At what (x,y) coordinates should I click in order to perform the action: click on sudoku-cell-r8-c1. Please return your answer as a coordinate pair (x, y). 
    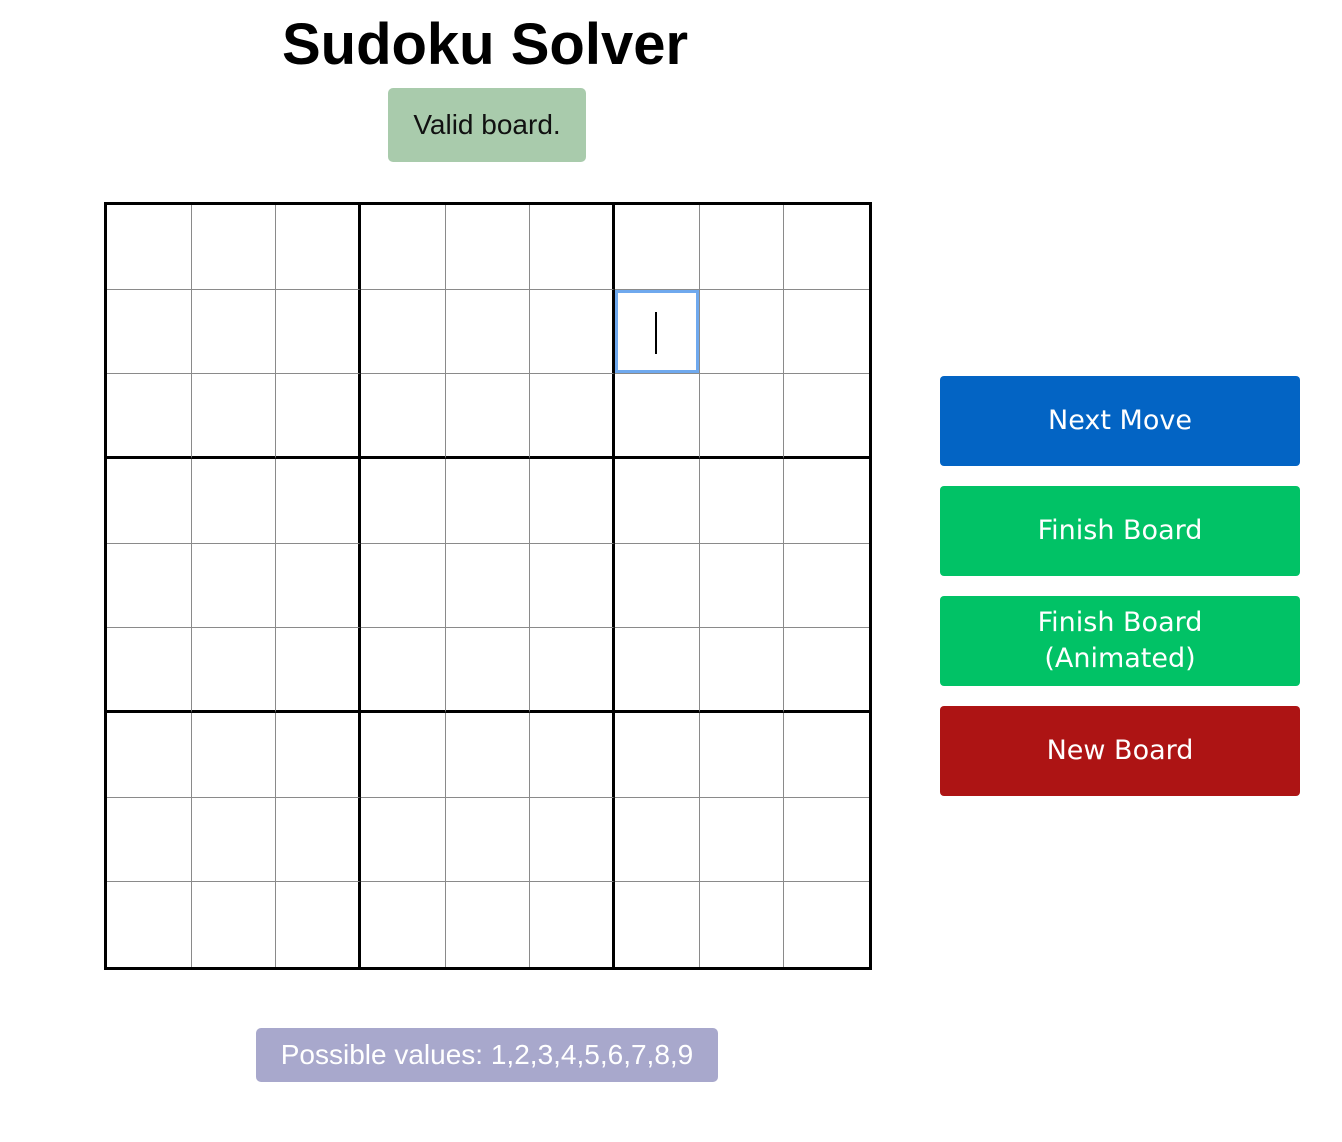
    Looking at the image, I should click on (149, 840).